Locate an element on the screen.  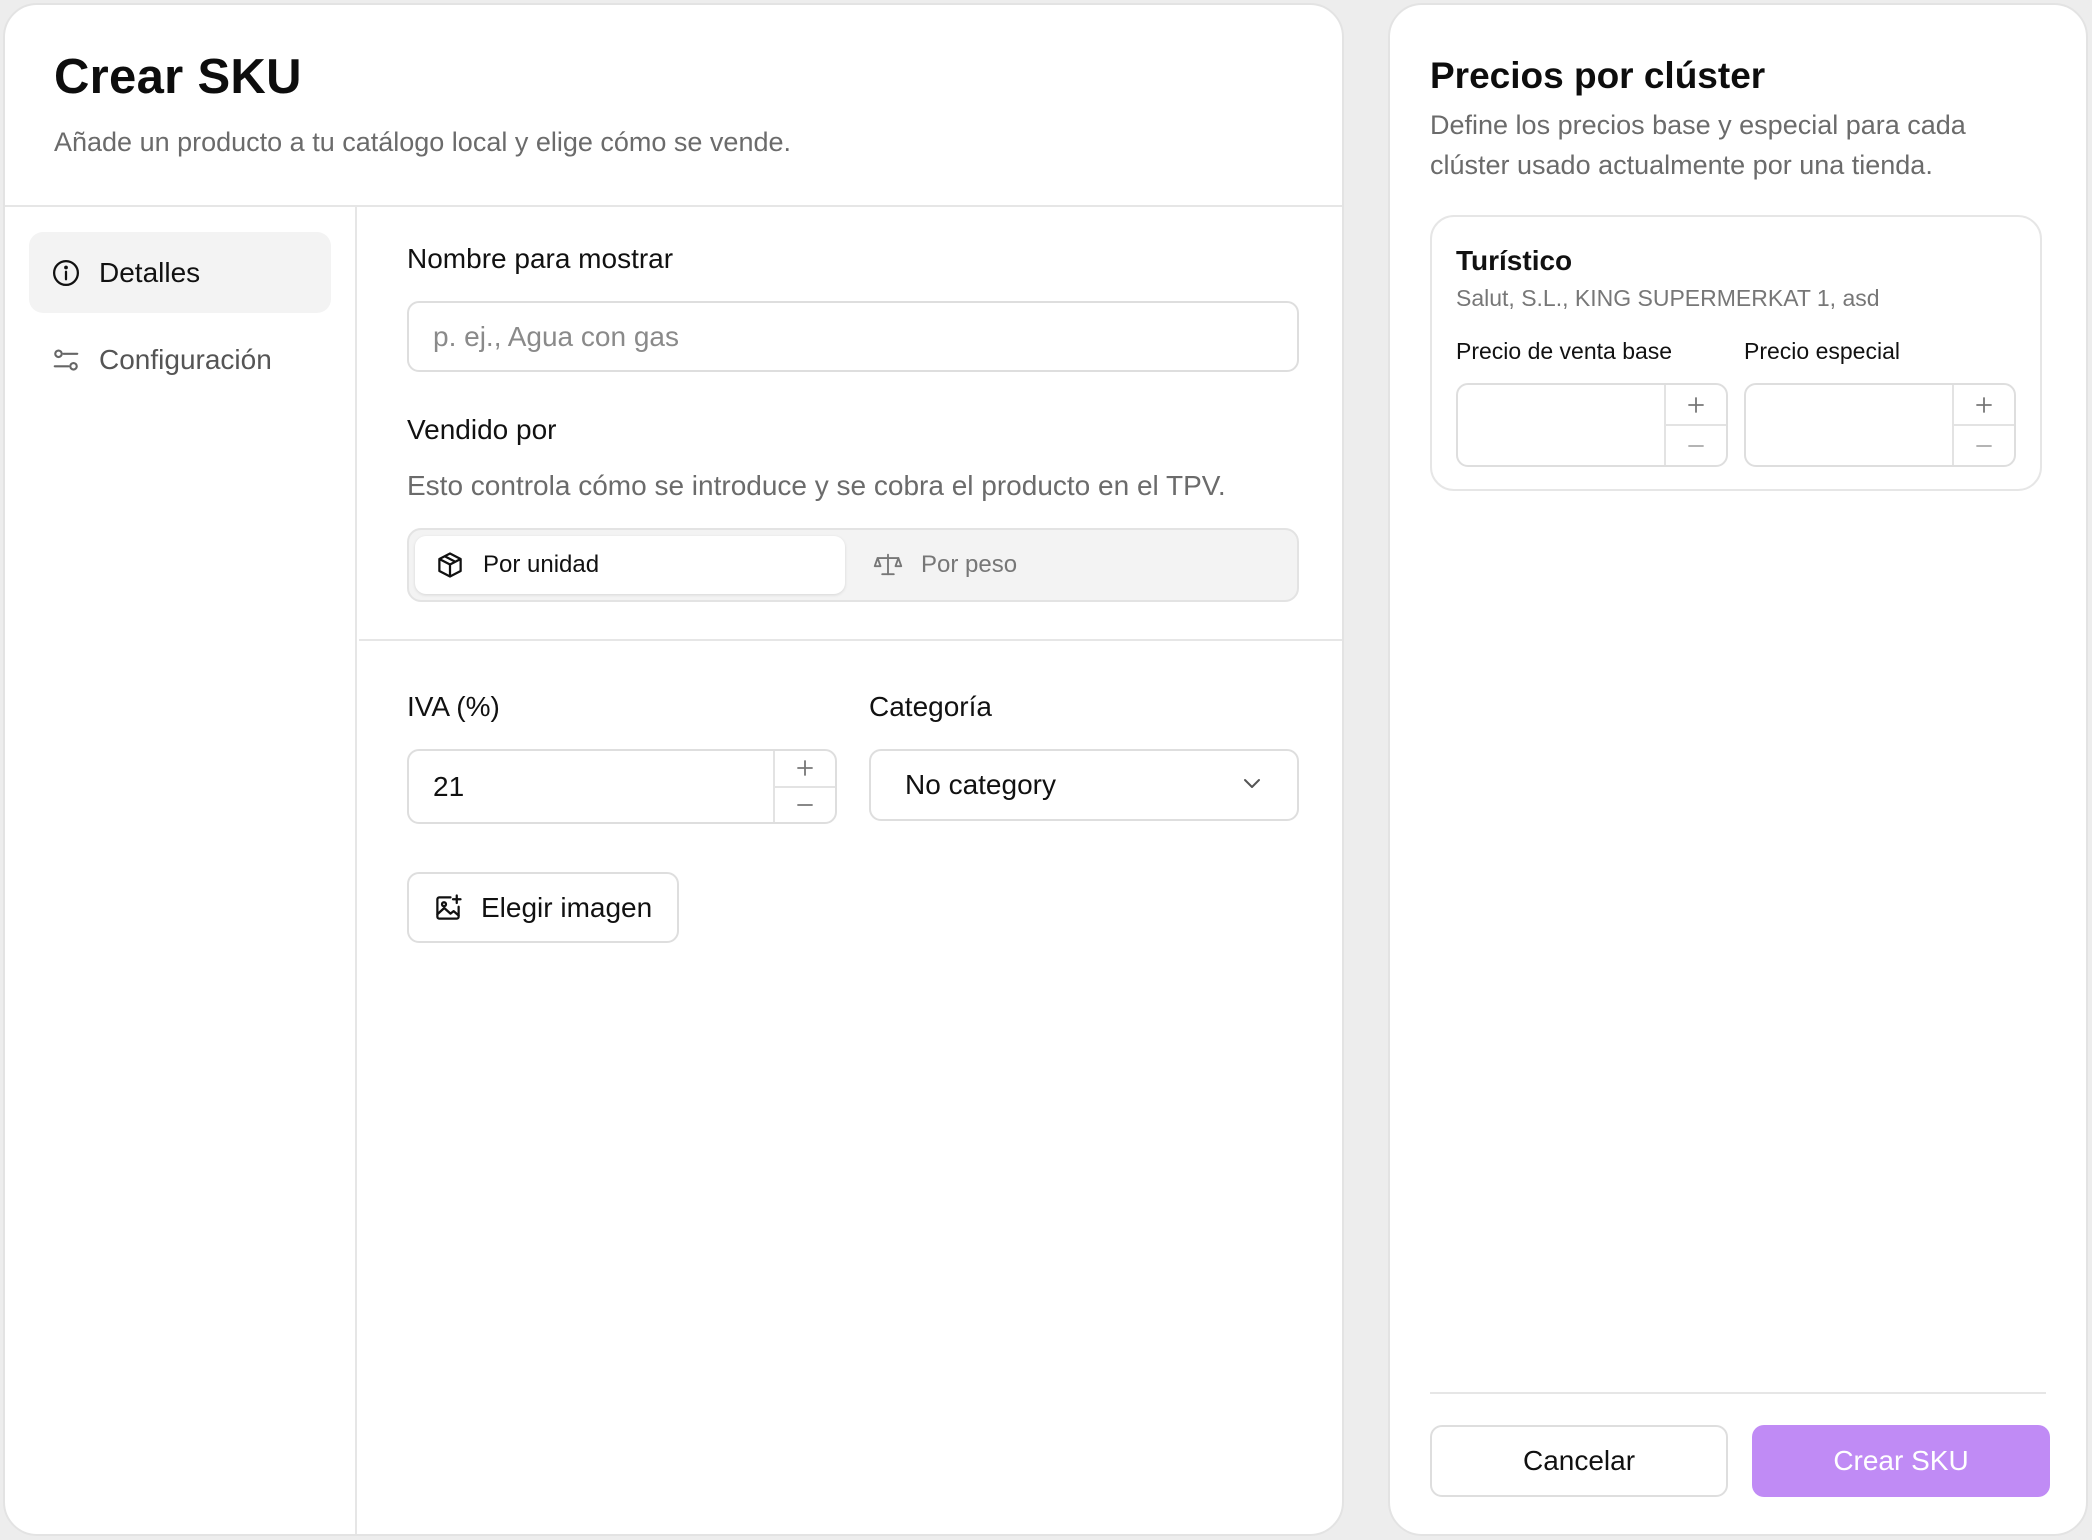
base-price-decrement-button is located at coordinates (1696, 445).